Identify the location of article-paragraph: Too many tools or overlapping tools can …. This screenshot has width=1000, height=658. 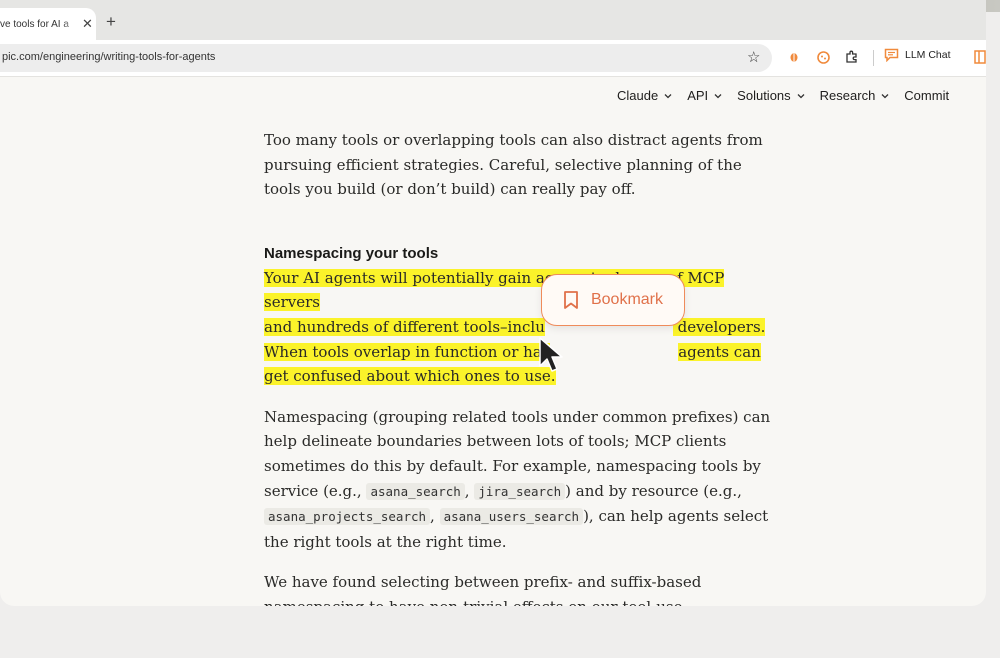
(513, 165).